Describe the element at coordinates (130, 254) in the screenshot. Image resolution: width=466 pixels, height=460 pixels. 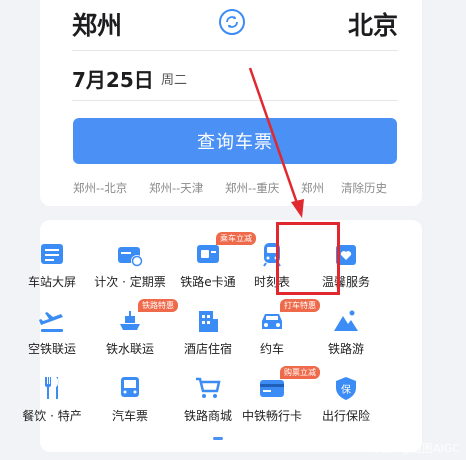
I see `ticket-card-icon` at that location.